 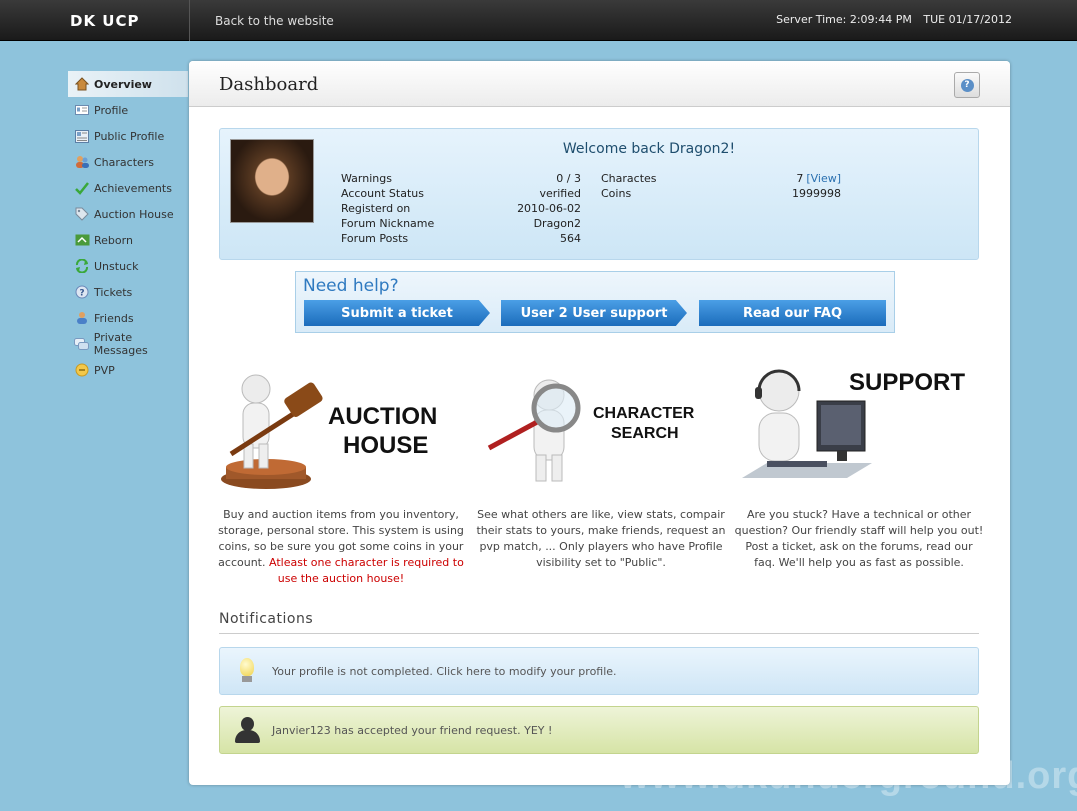 I want to click on server-time-label: Server Time: 2:09:44 PM, so click(x=844, y=19).